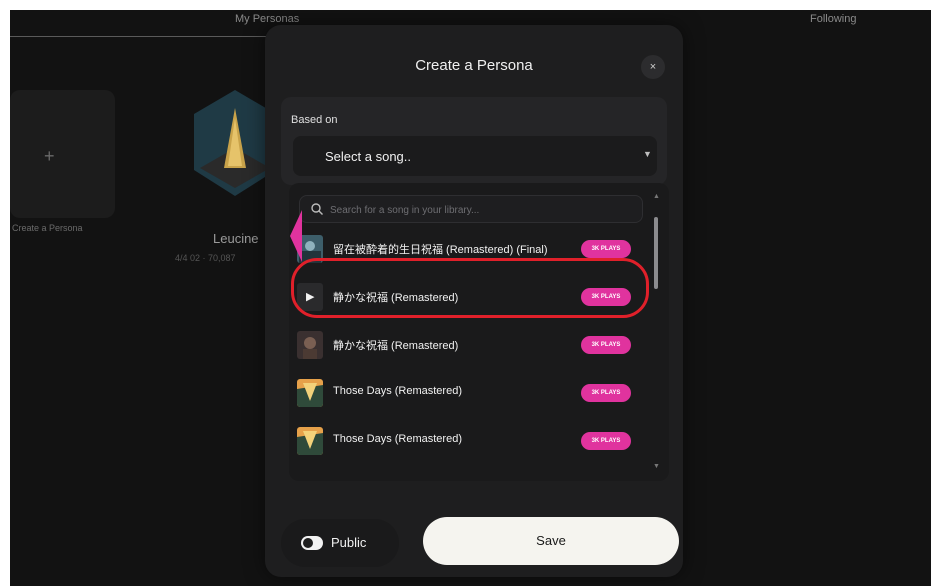  I want to click on search-input, so click(480, 210).